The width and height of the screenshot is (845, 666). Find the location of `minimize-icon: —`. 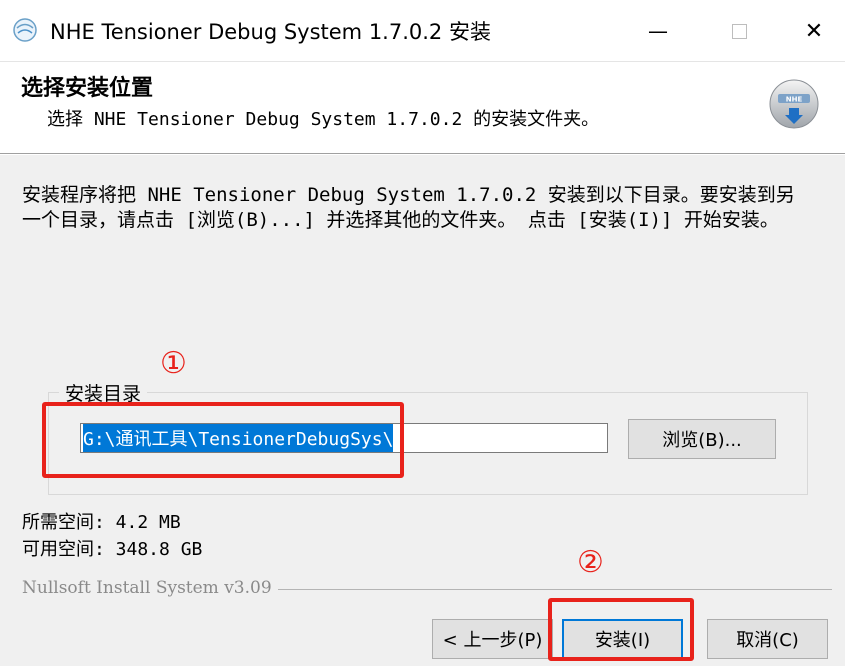

minimize-icon: — is located at coordinates (658, 31).